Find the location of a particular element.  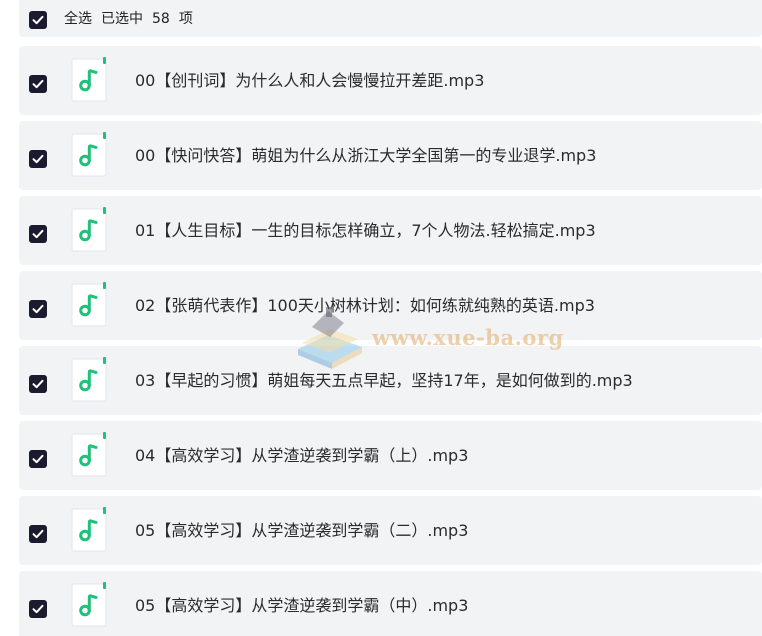

selected-suffix: 项 is located at coordinates (185, 19).